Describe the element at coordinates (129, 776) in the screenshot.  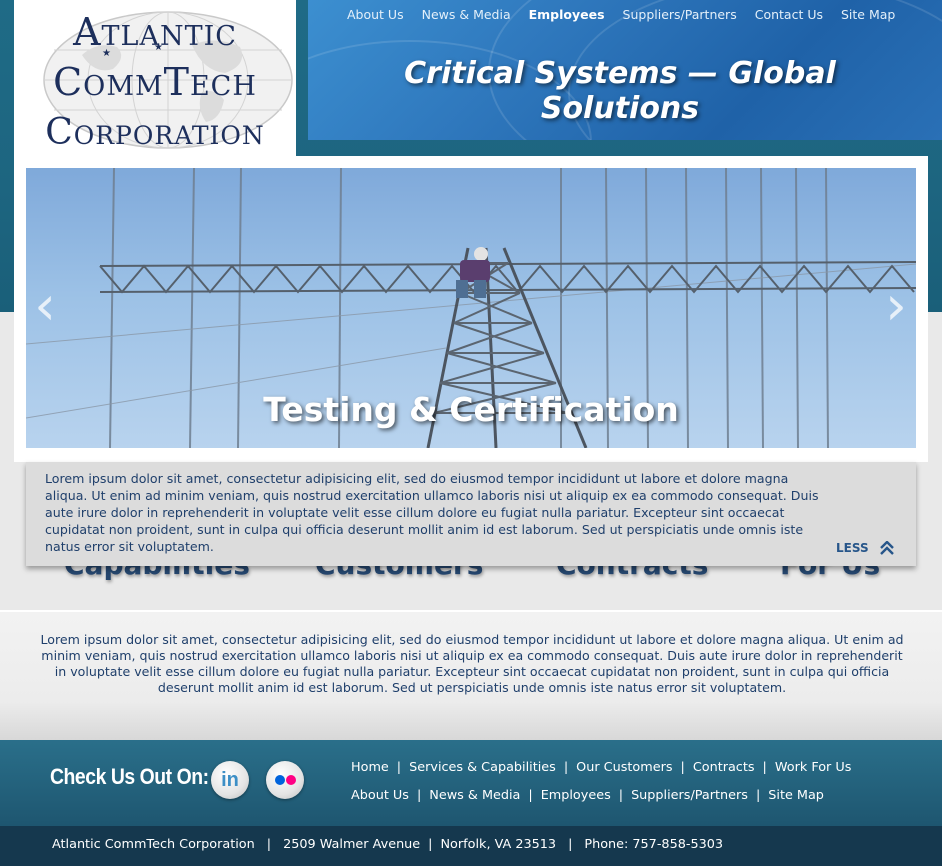
I see `check-us-out-heading: Check Us Out On:` at that location.